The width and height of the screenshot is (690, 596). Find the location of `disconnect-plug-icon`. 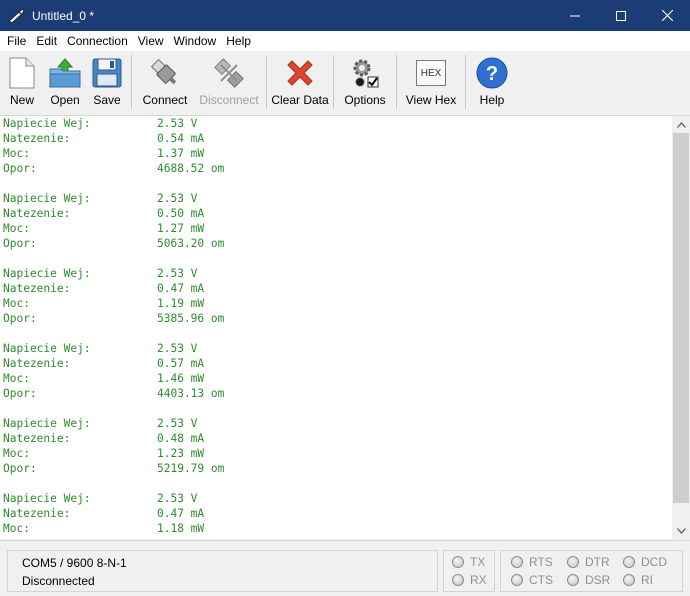

disconnect-plug-icon is located at coordinates (229, 73).